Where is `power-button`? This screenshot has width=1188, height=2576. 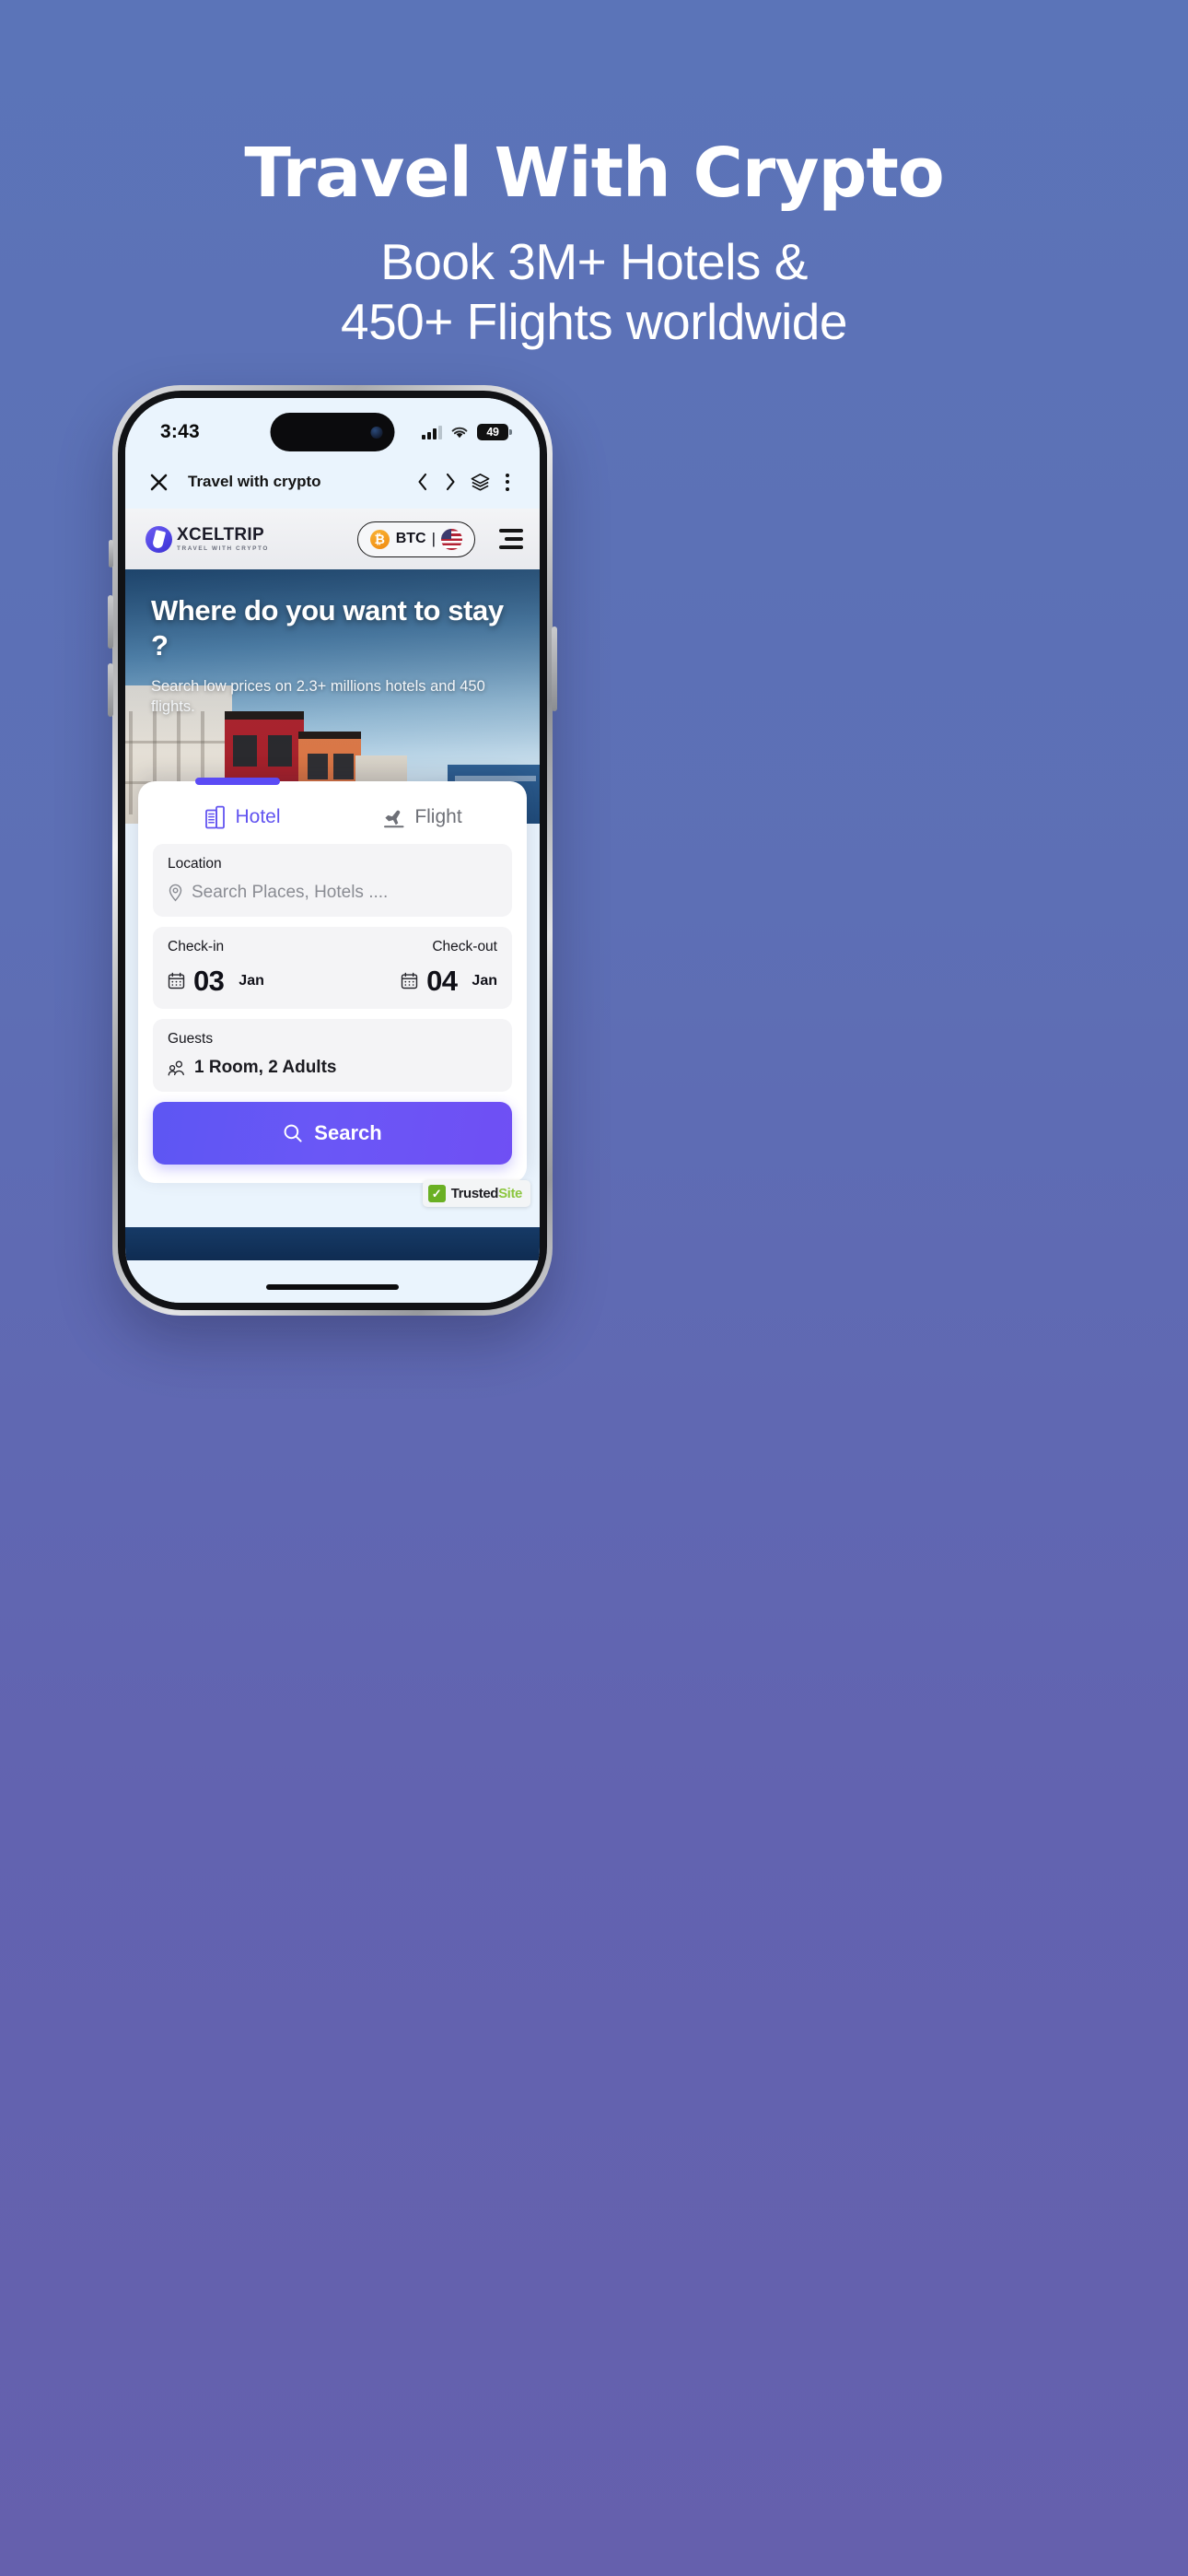 power-button is located at coordinates (555, 668).